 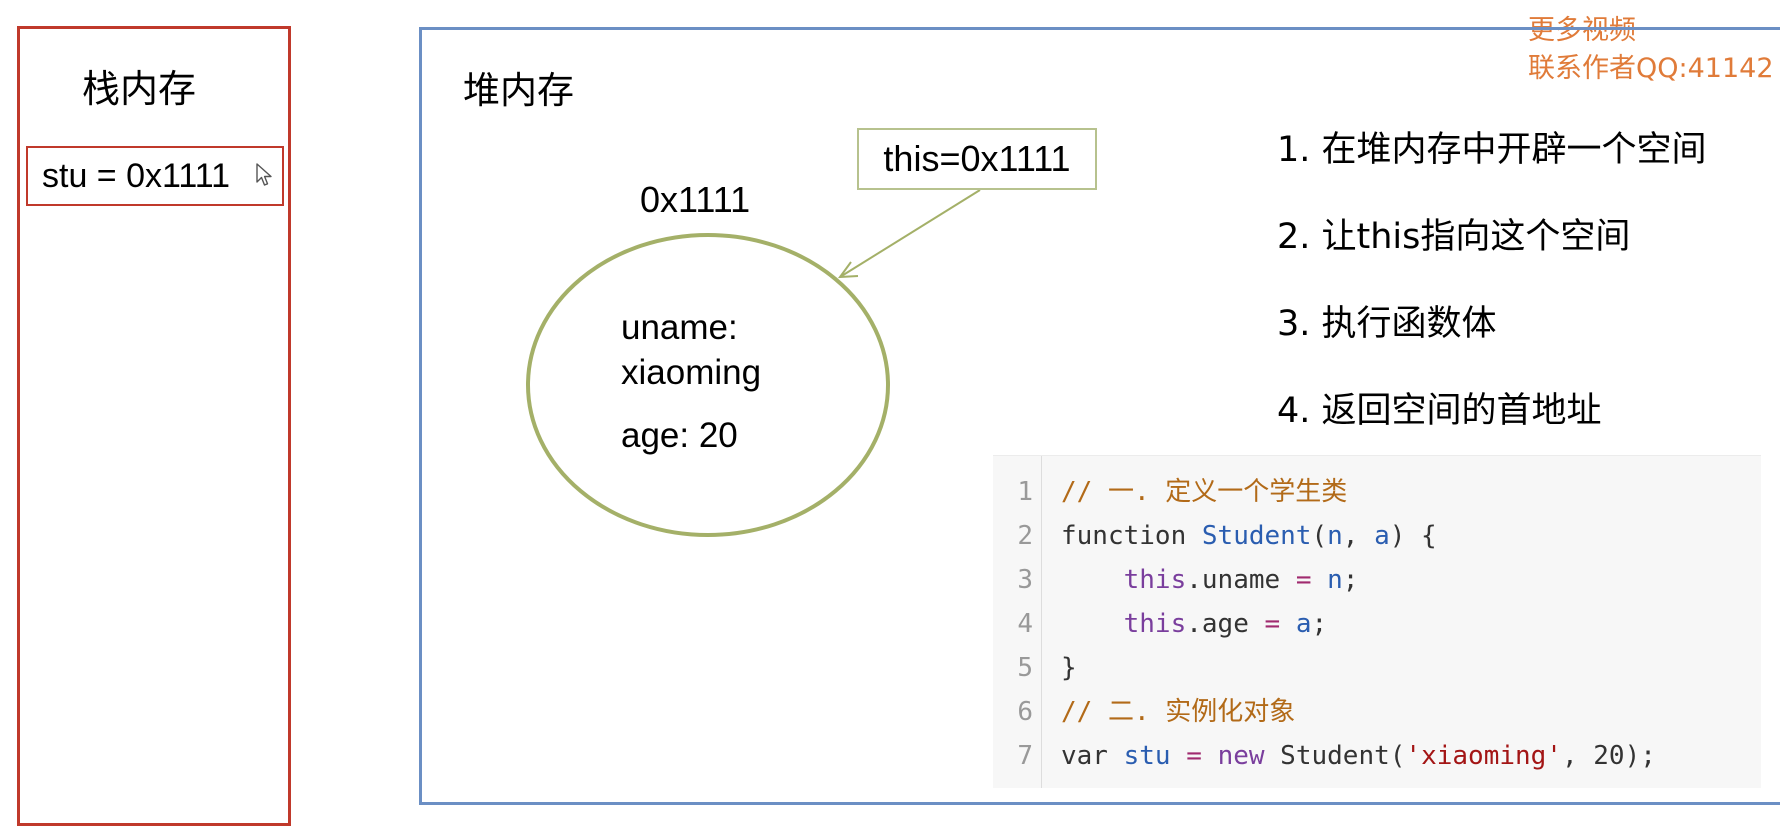 What do you see at coordinates (1241, 580) in the screenshot?
I see `code-token: .uname` at bounding box center [1241, 580].